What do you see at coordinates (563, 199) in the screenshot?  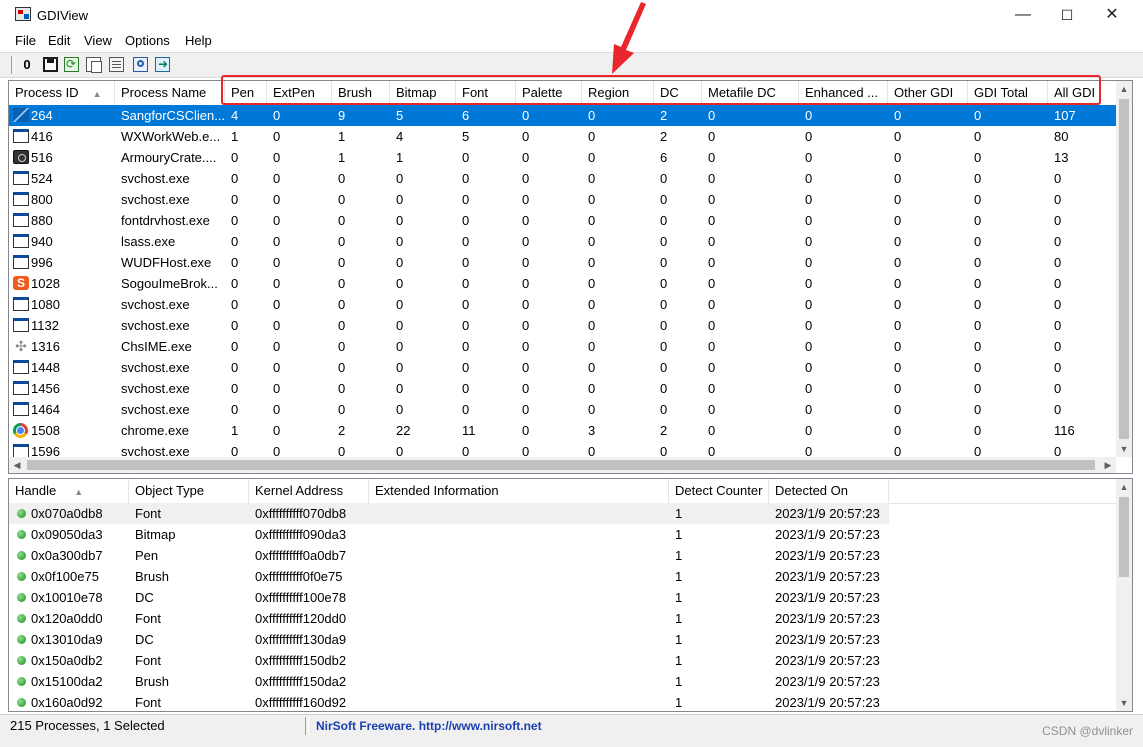 I see `process-row: 800 svchost.exe 0 0 0 0 0 0 0 0 0 0 0 0 0` at bounding box center [563, 199].